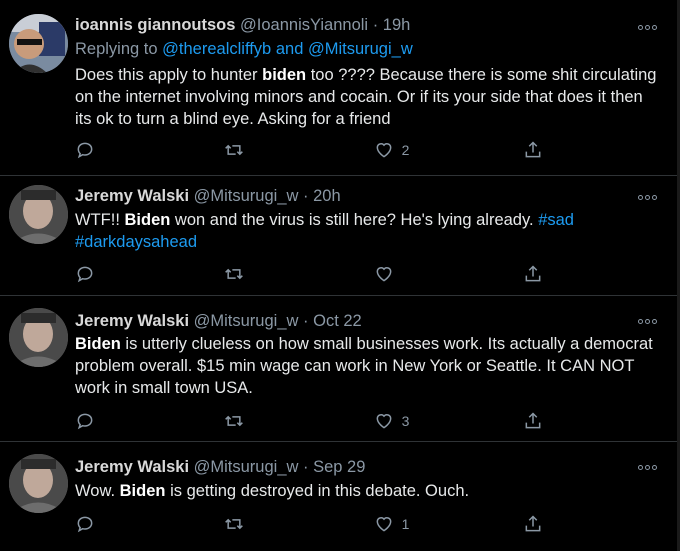 This screenshot has height=551, width=680. Describe the element at coordinates (394, 150) in the screenshot. I see `like-button: 2` at that location.